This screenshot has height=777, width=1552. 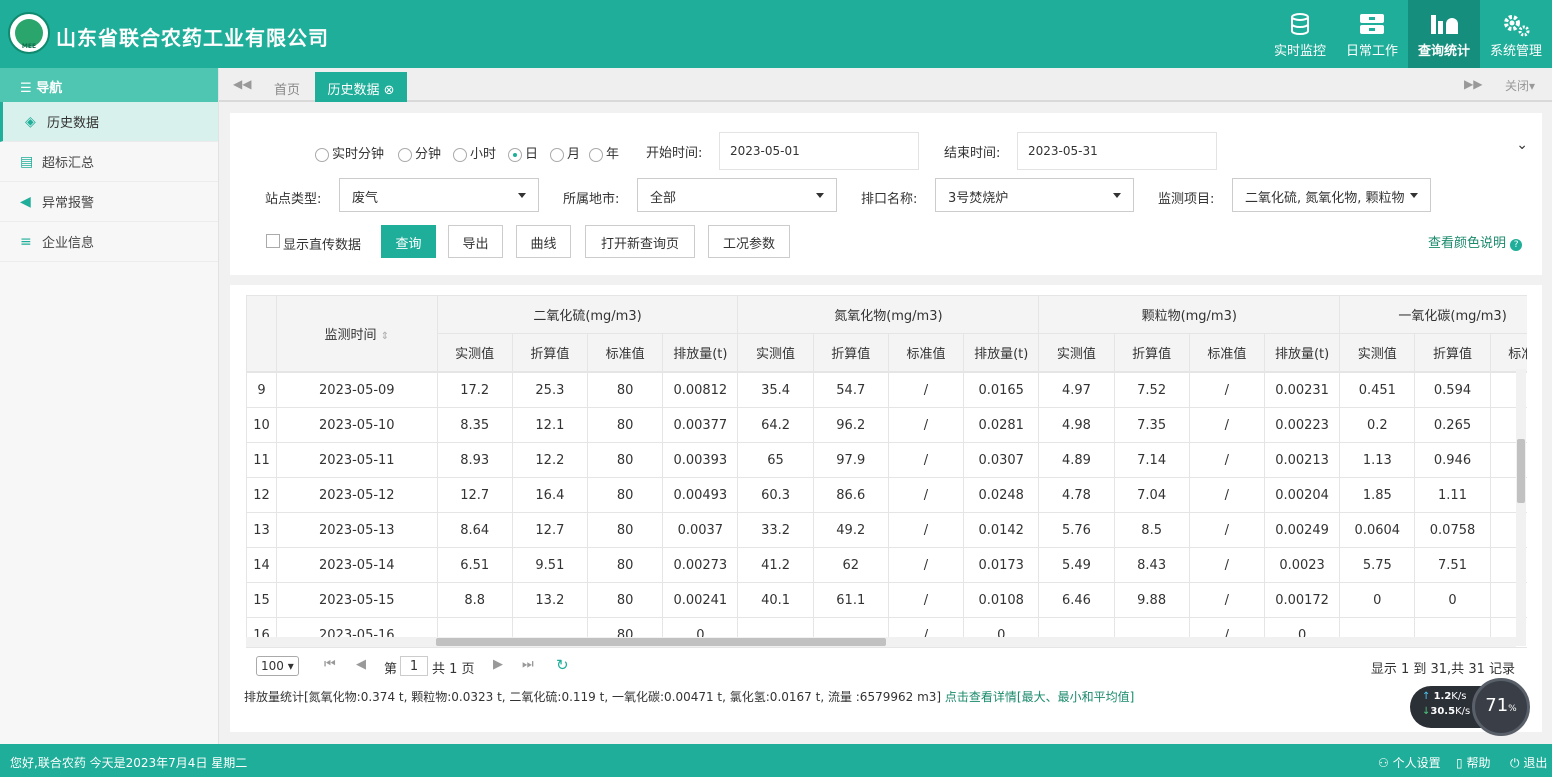 I want to click on last-page-icon: ⏭, so click(x=528, y=664).